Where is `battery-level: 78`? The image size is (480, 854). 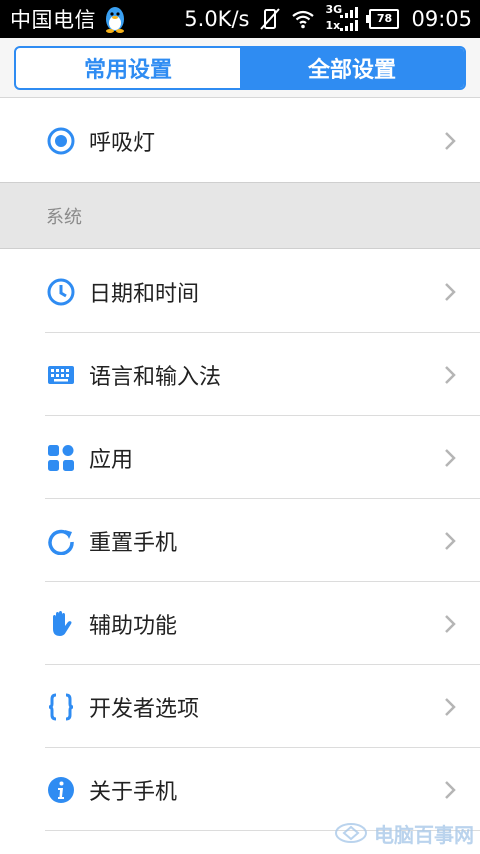
battery-level: 78 is located at coordinates (384, 18).